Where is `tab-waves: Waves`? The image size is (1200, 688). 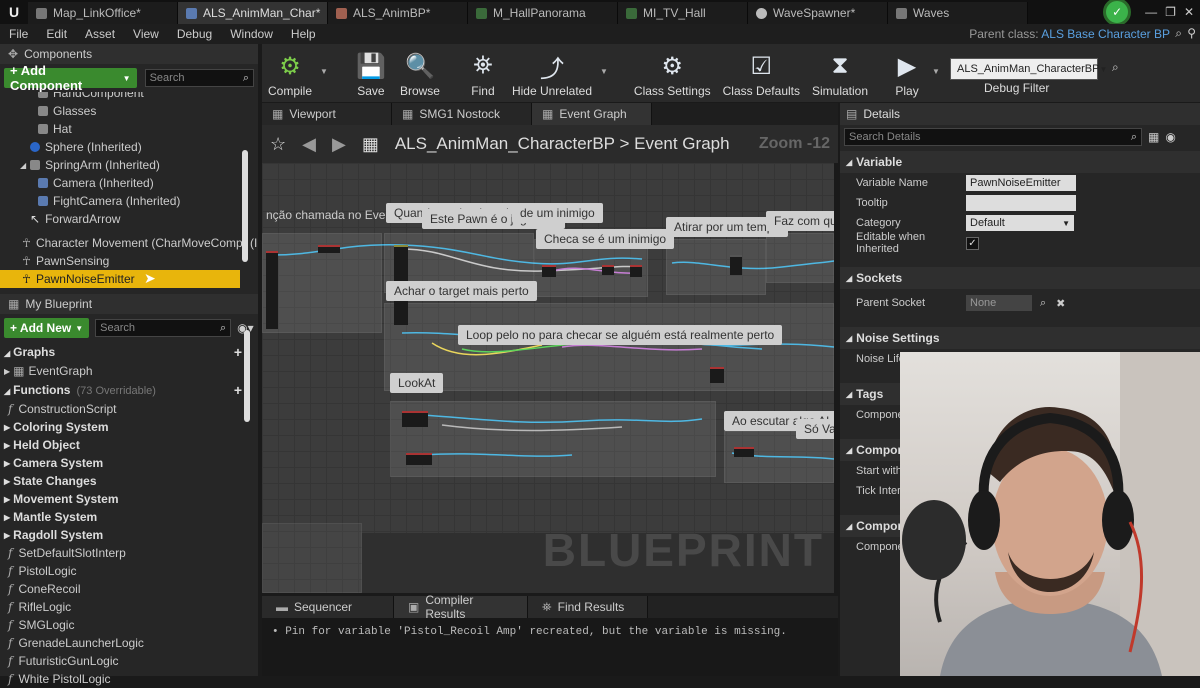
tab-waves: Waves is located at coordinates (958, 13).